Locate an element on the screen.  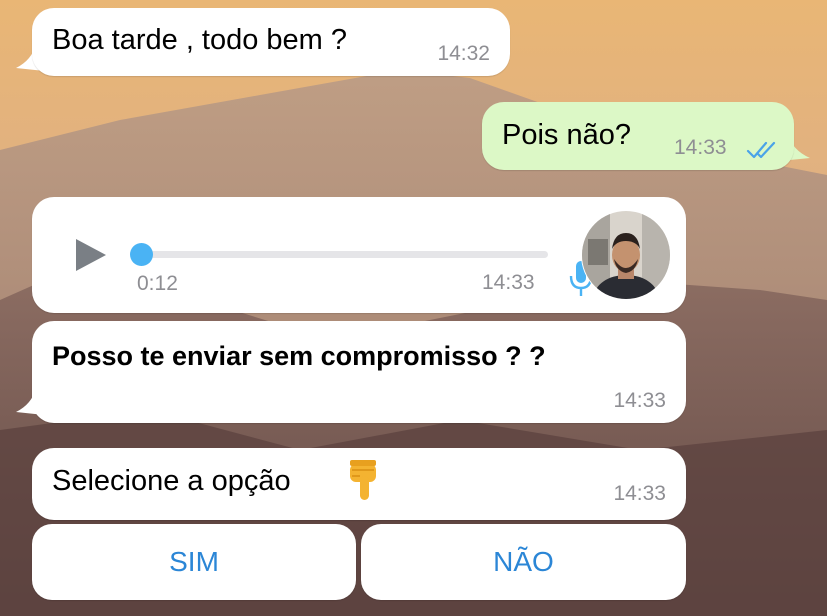
voice-message-bubble: 0:12 14:33 is located at coordinates (359, 255).